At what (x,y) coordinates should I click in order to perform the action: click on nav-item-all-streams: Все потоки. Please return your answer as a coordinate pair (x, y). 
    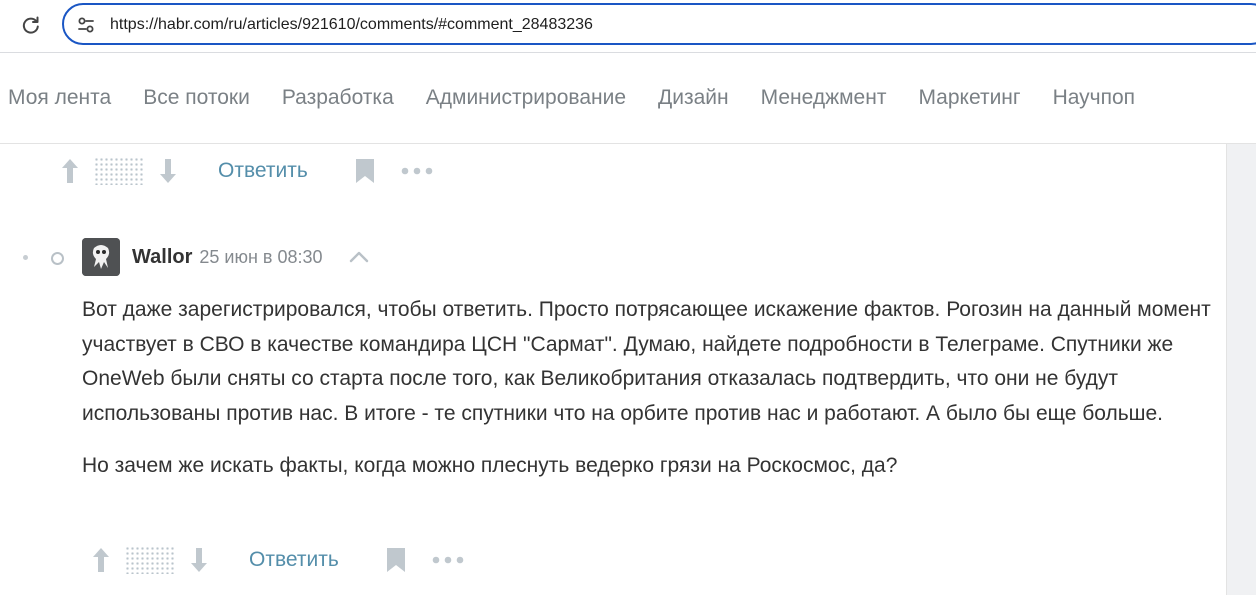
    Looking at the image, I should click on (196, 98).